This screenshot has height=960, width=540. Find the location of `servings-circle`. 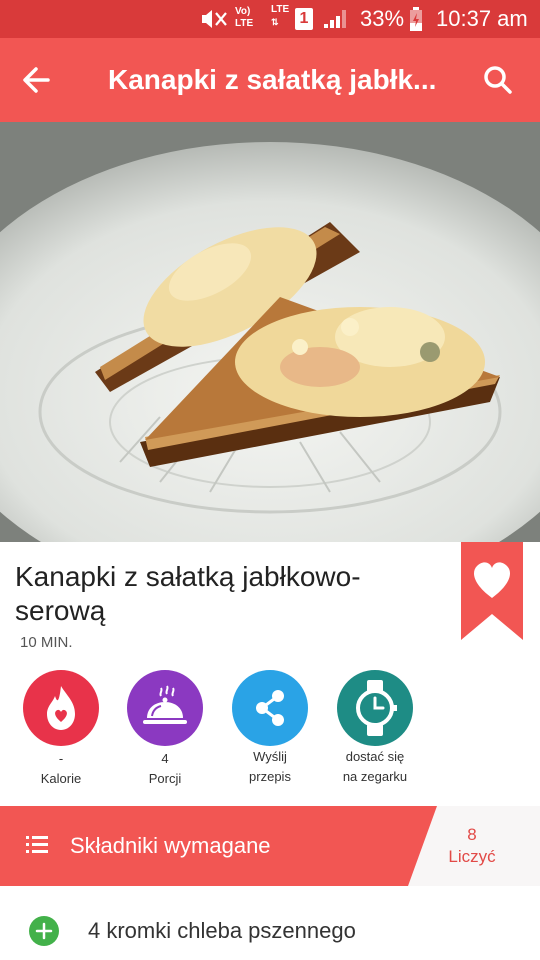

servings-circle is located at coordinates (165, 708).